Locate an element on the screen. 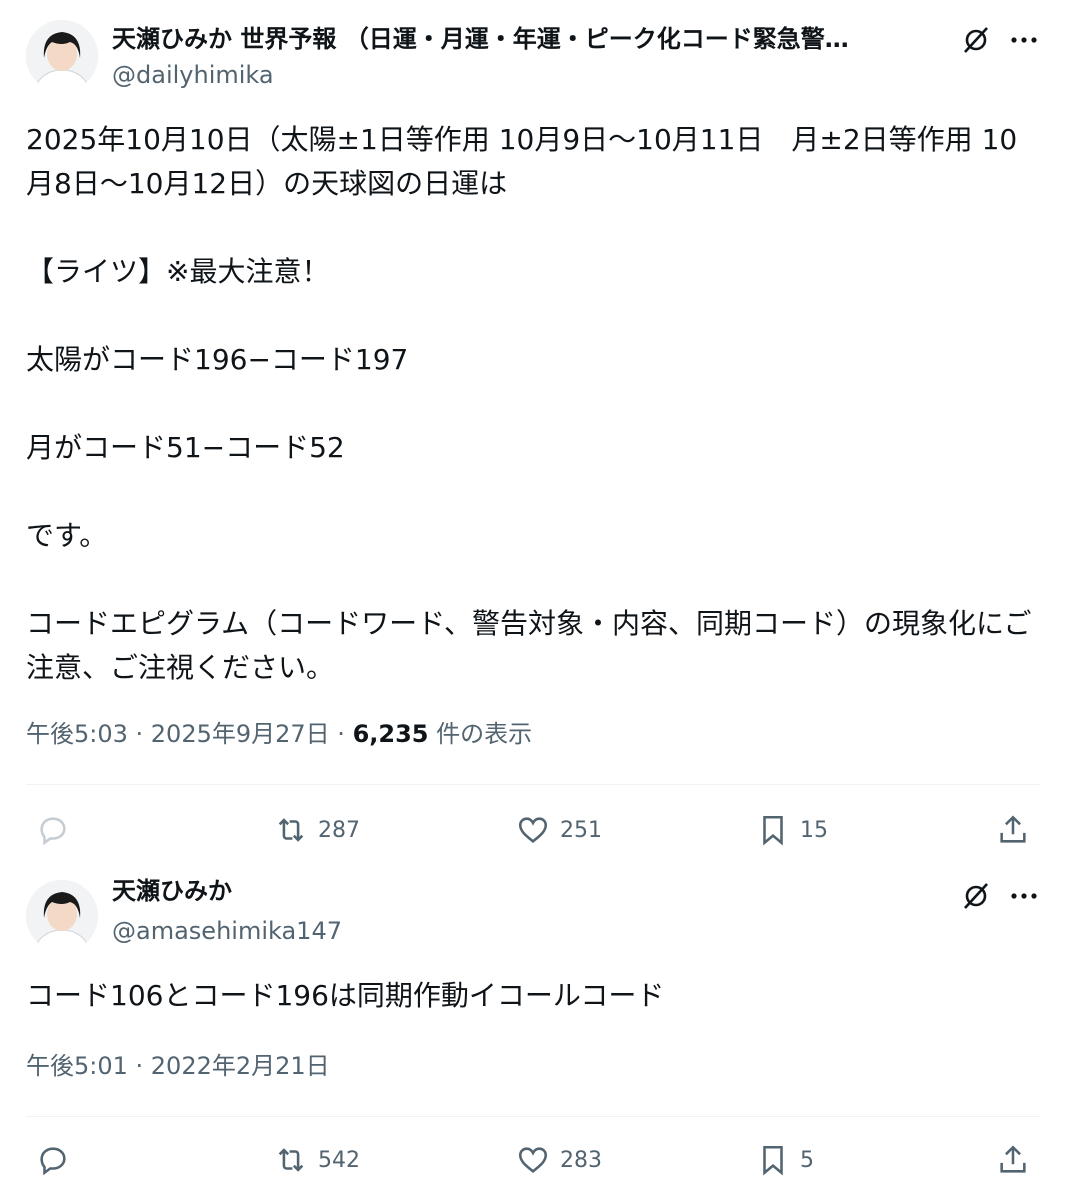 The image size is (1066, 1200). post-timestamp: 午後5:03 · 2025年9月27日 · is located at coordinates (189, 734).